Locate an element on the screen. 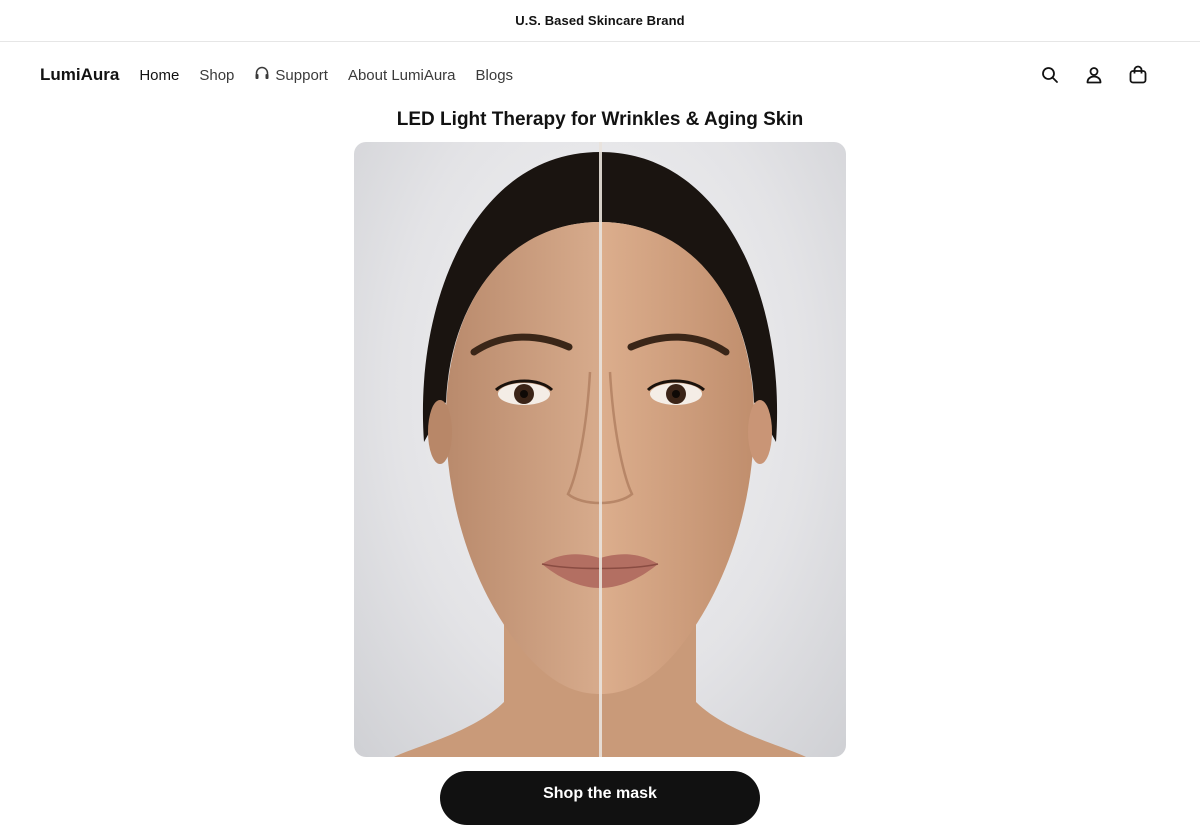 The height and width of the screenshot is (825, 1200). nav-shop: Shop is located at coordinates (216, 75).